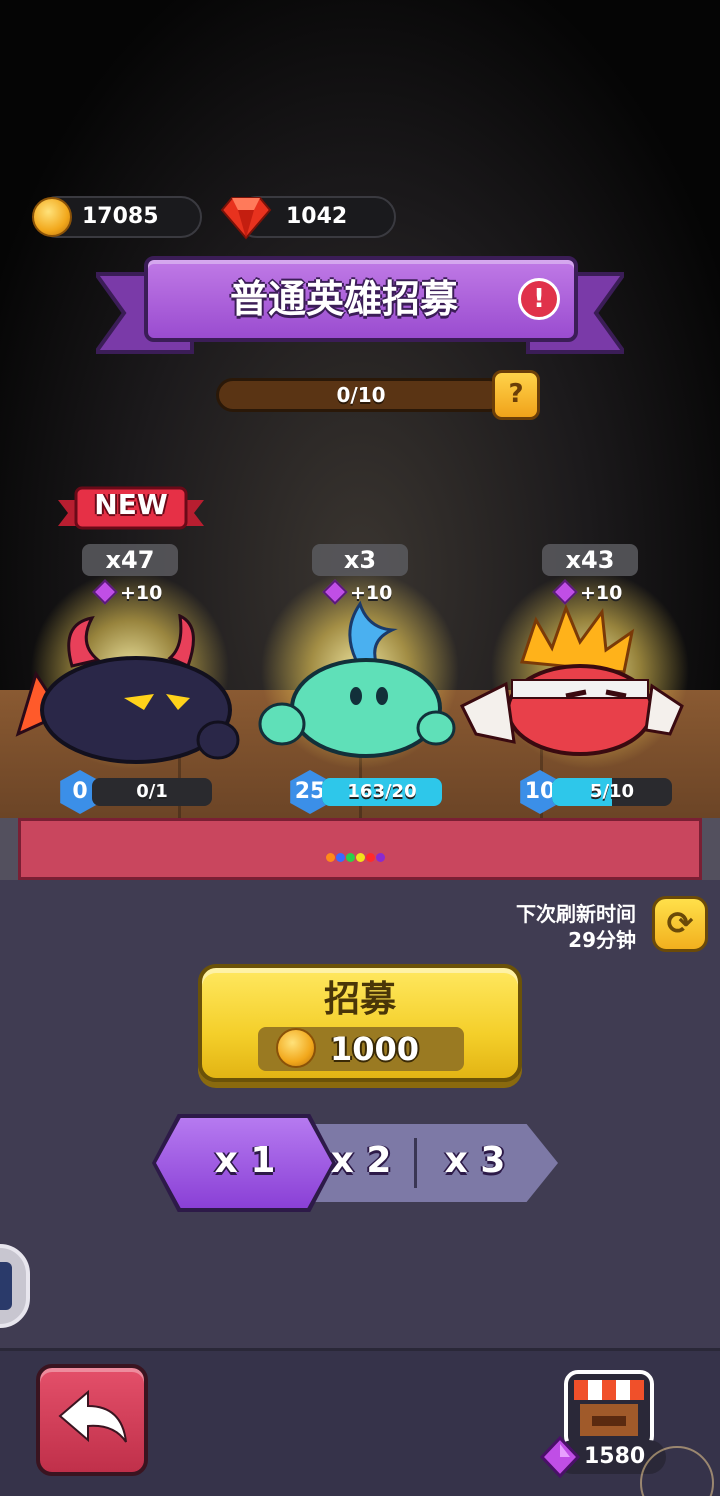  I want to click on hero-card-demon: x47 +10 0 0/1, so click(127, 680).